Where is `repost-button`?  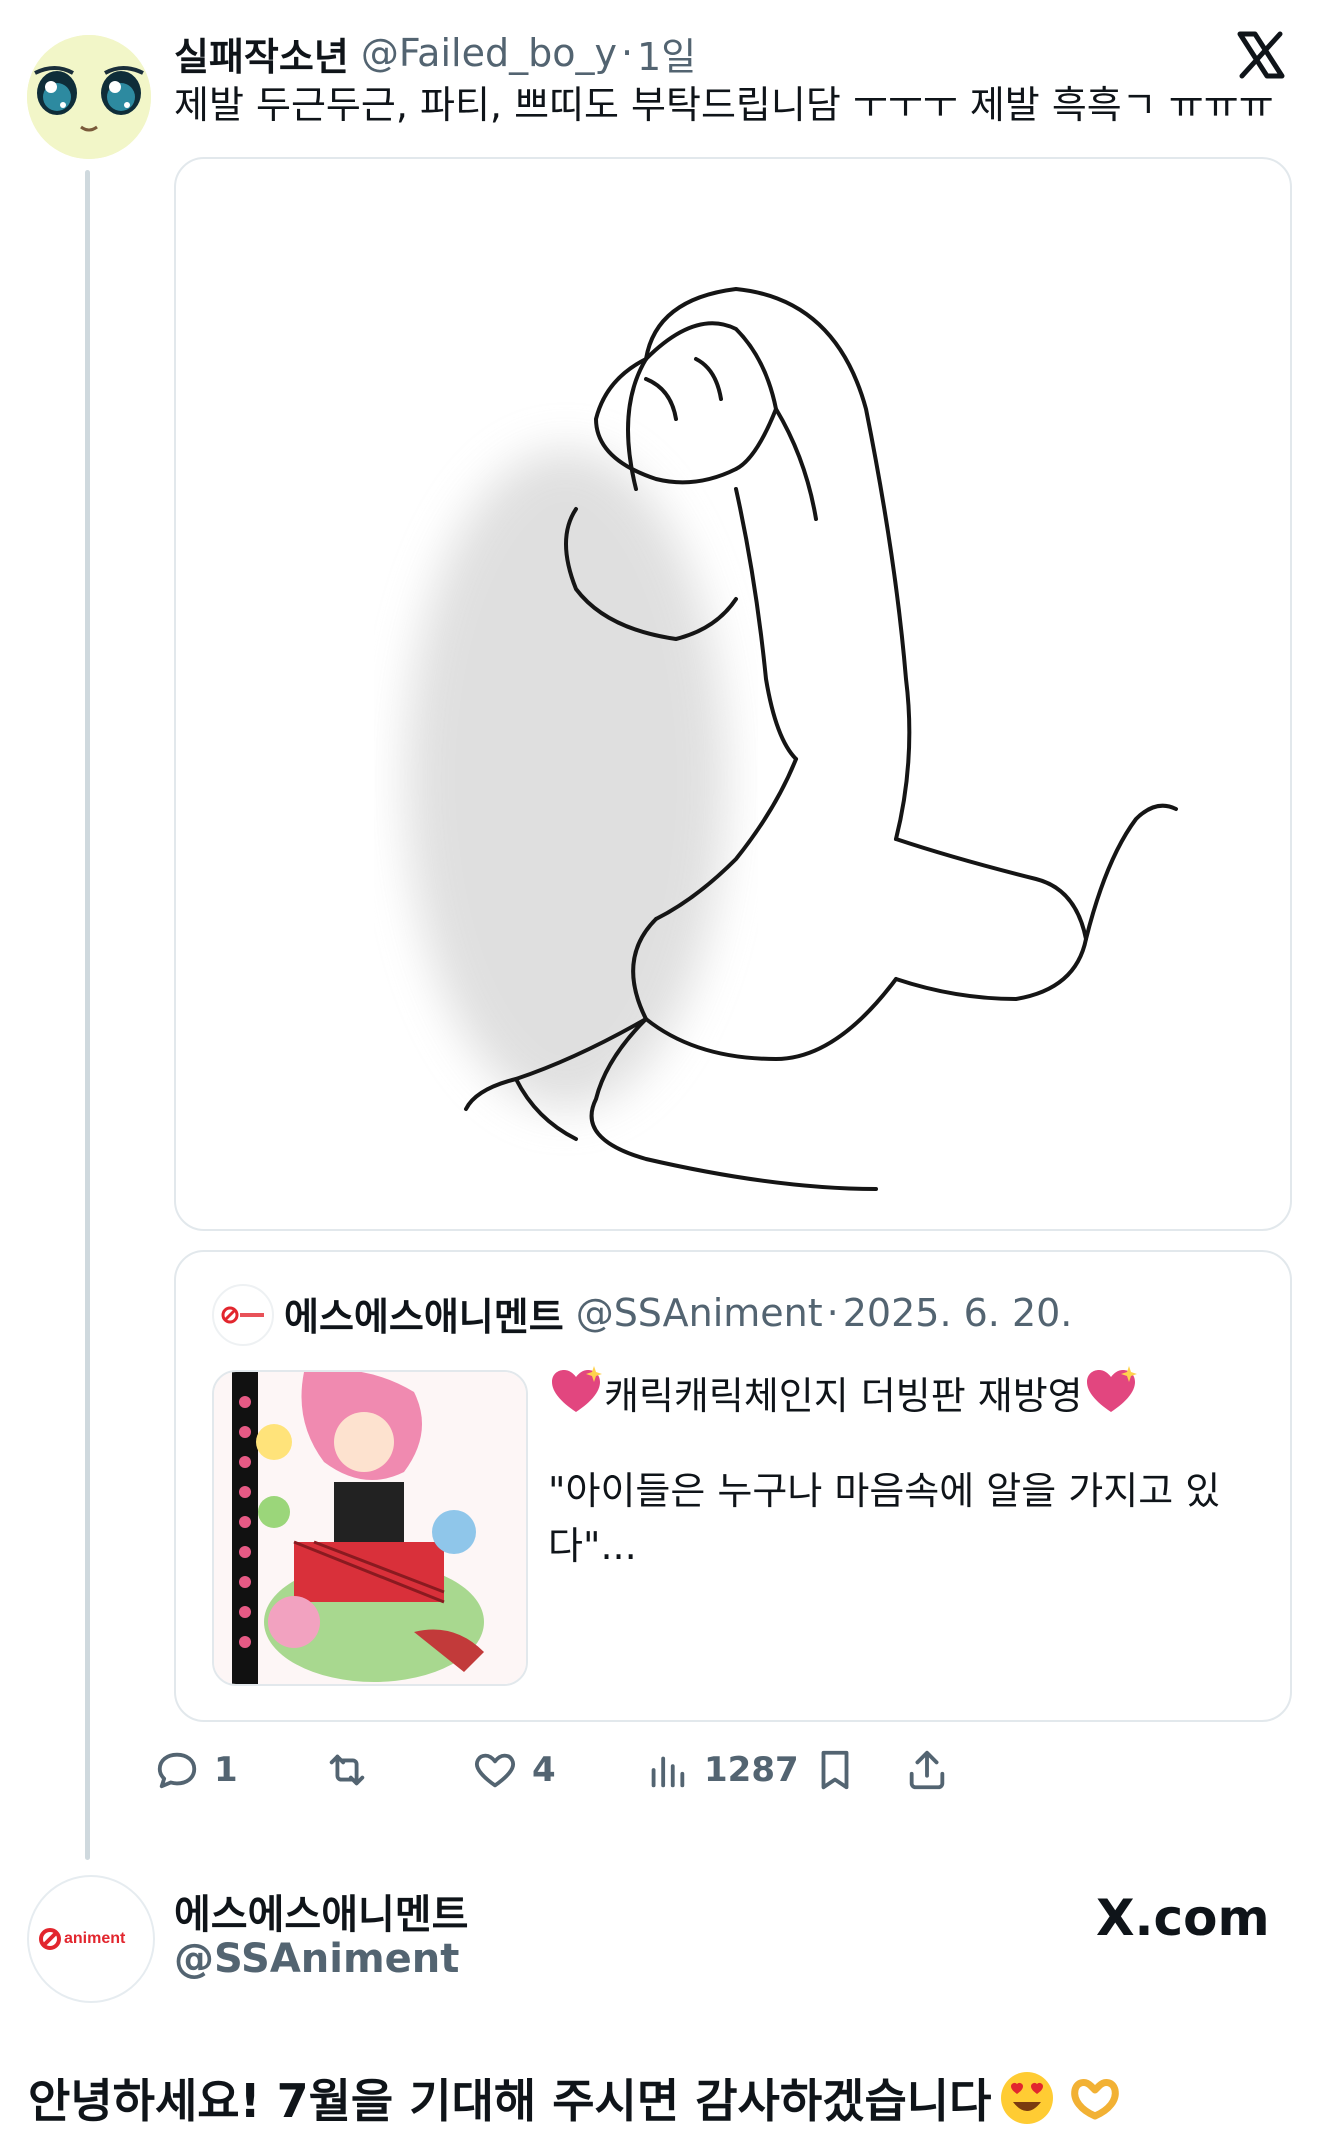
repost-button is located at coordinates (347, 1770).